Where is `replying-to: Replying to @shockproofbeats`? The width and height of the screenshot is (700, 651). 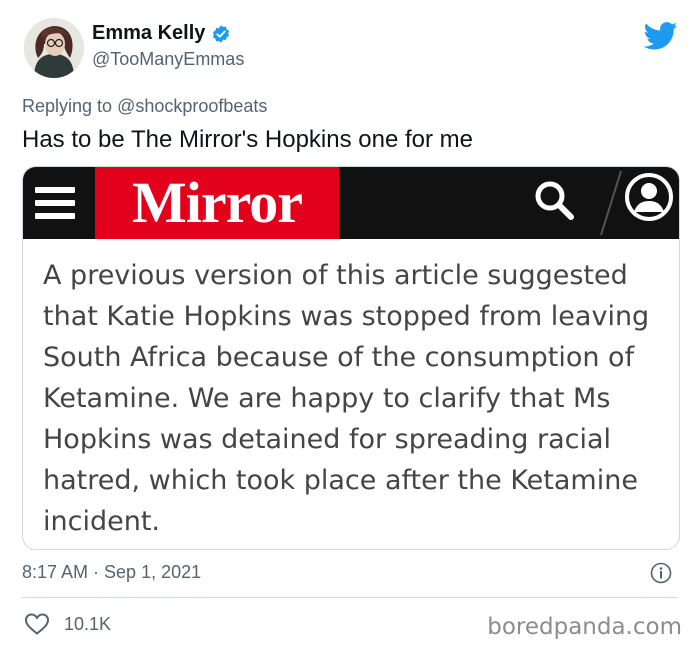
replying-to: Replying to @shockproofbeats is located at coordinates (144, 106).